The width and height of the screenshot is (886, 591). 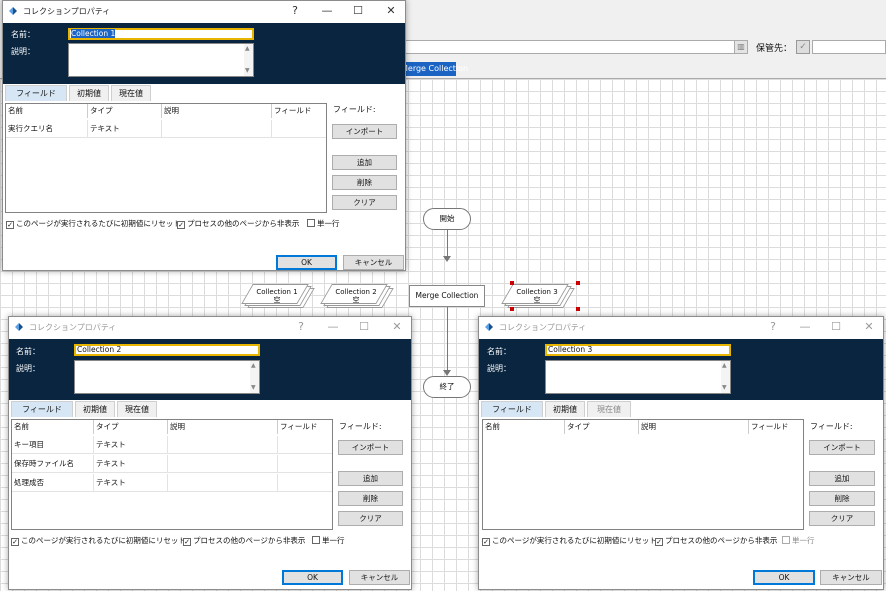 I want to click on table-row: キー項目 テキスト, so click(x=172, y=445).